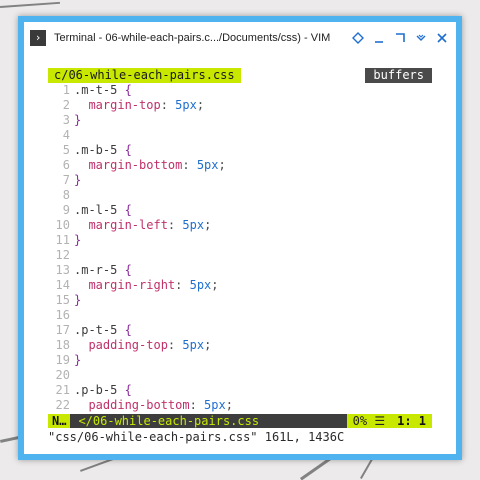 Image resolution: width=480 pixels, height=480 pixels. Describe the element at coordinates (62, 375) in the screenshot. I see `line-number: 20` at that location.